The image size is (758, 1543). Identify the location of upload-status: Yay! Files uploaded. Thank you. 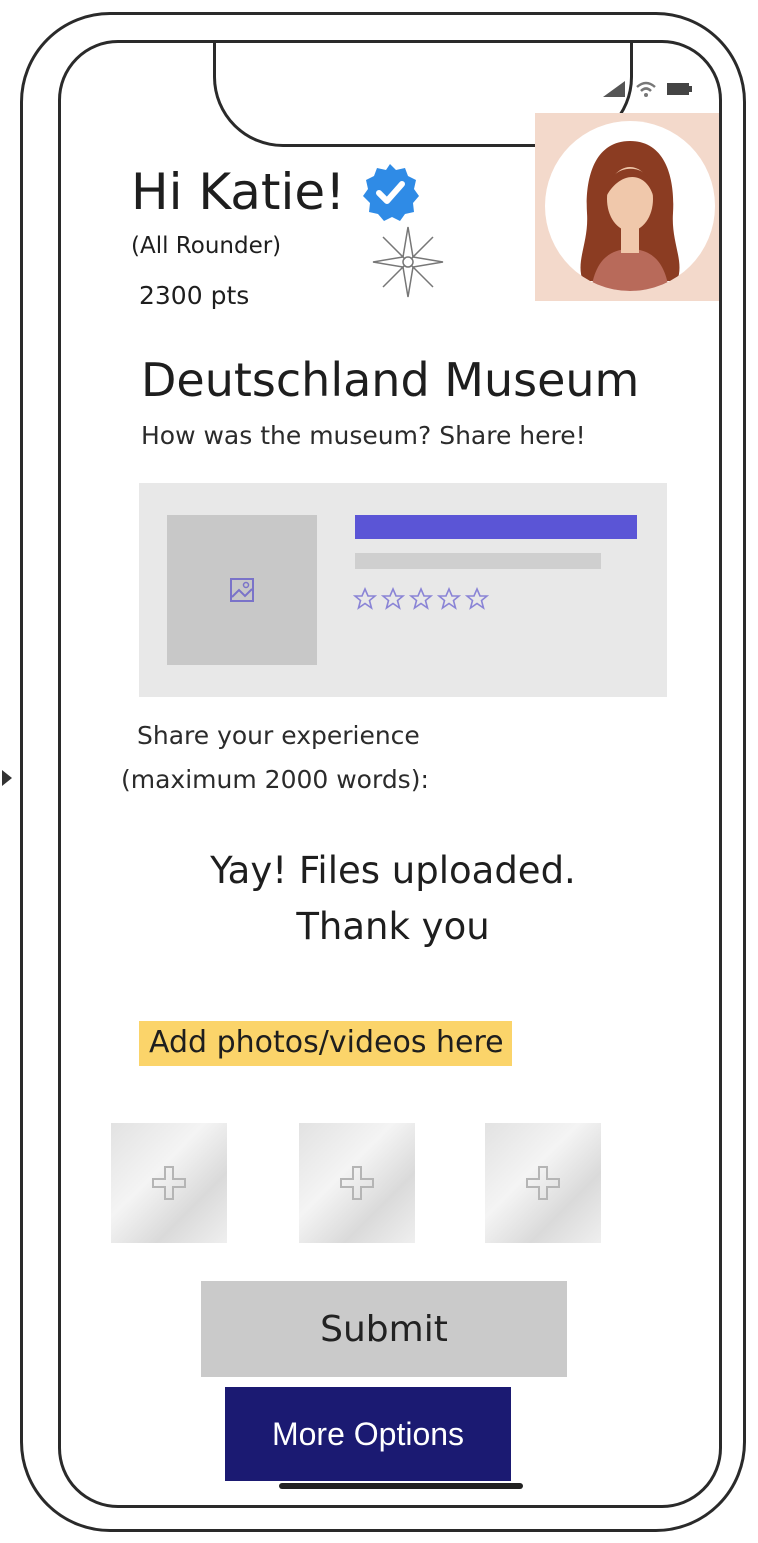
(390, 899).